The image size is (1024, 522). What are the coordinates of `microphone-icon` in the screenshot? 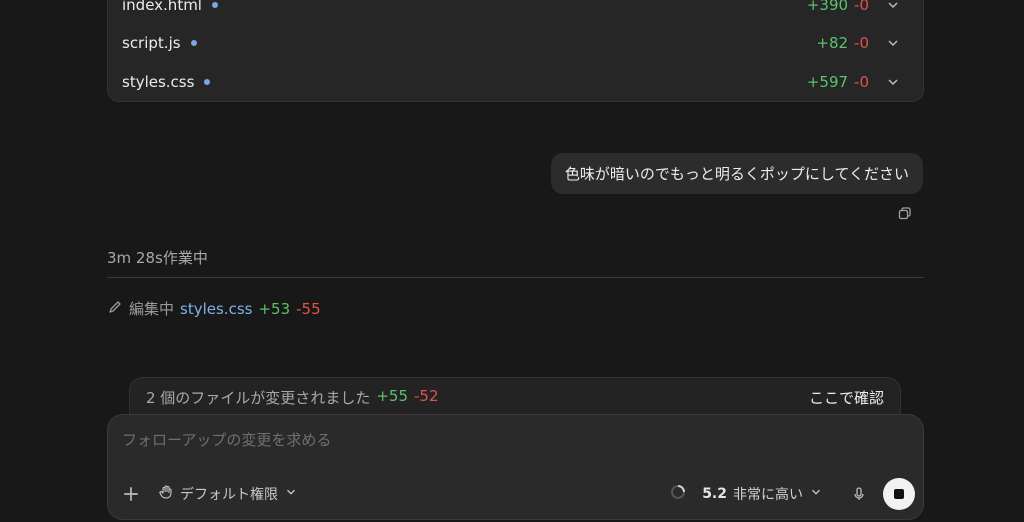 It's located at (859, 494).